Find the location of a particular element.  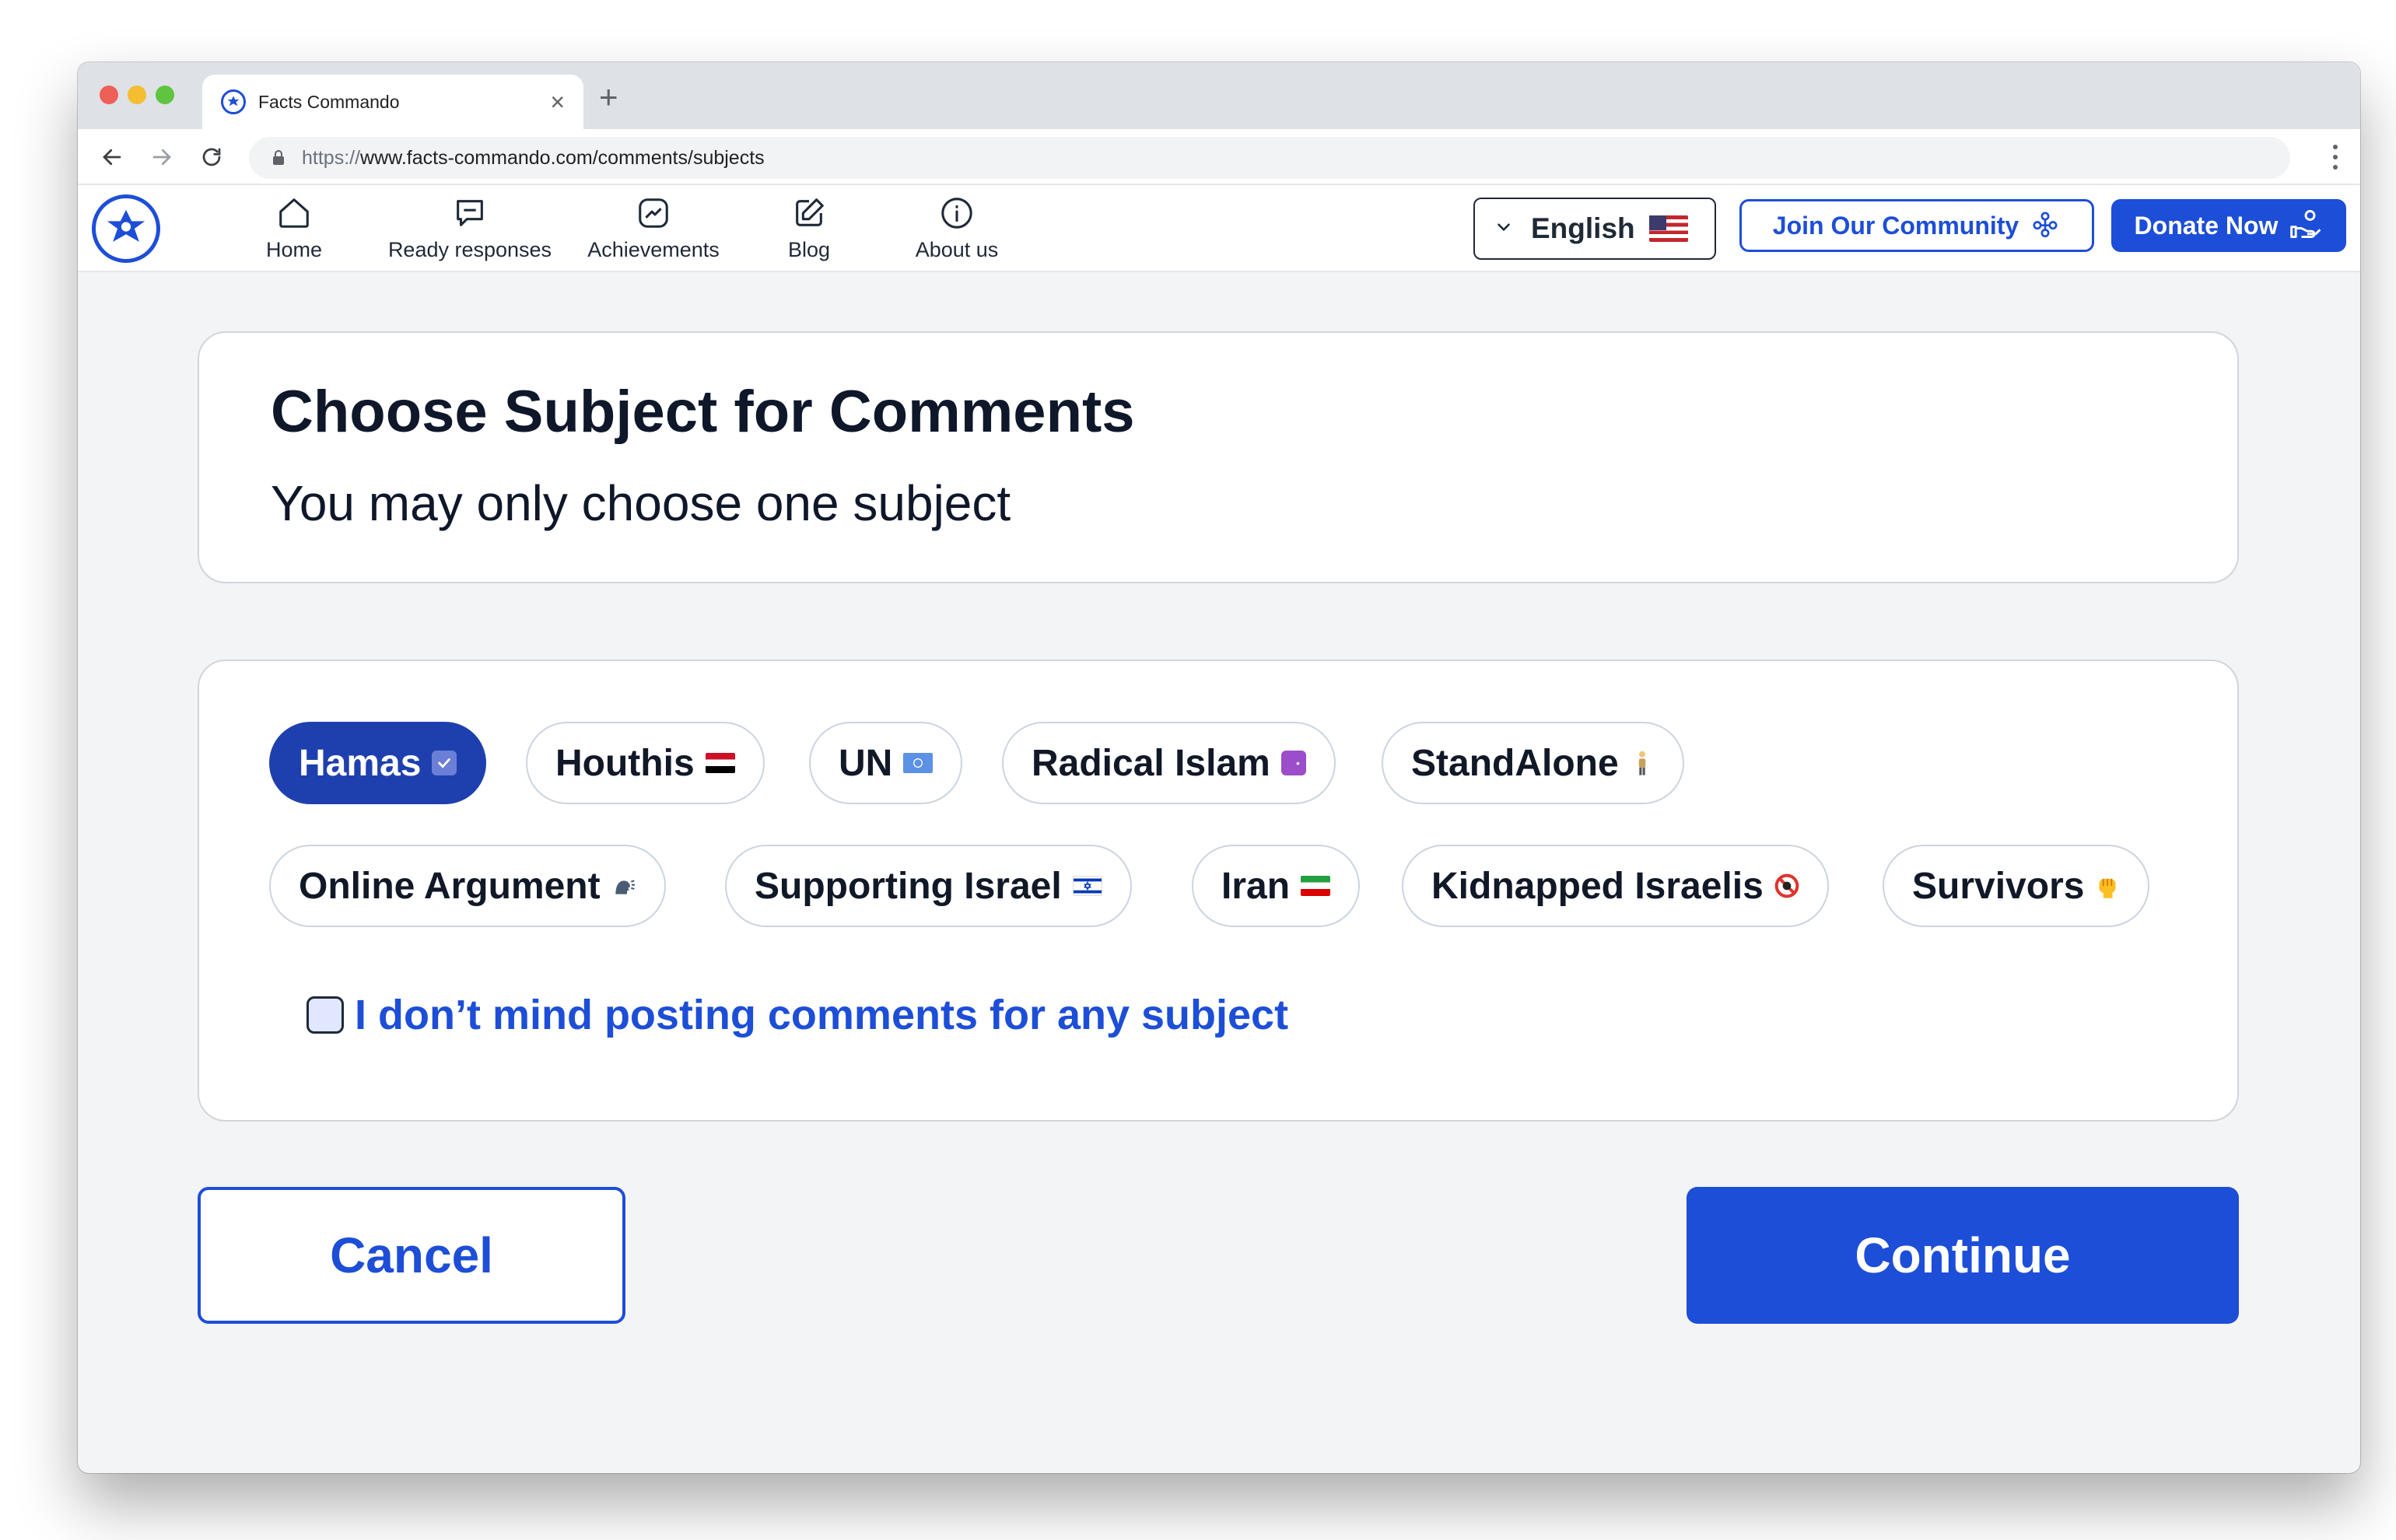

subject-chip-radical-islam: Radical Islam is located at coordinates (1169, 763).